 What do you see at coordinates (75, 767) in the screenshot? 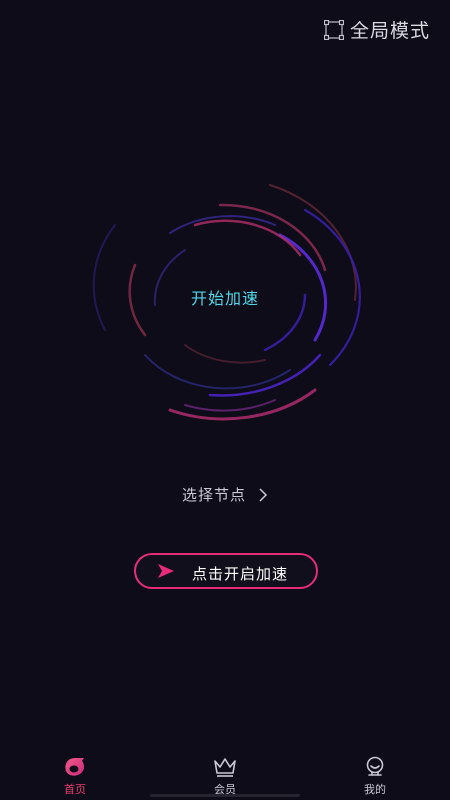
I see `home-icon` at bounding box center [75, 767].